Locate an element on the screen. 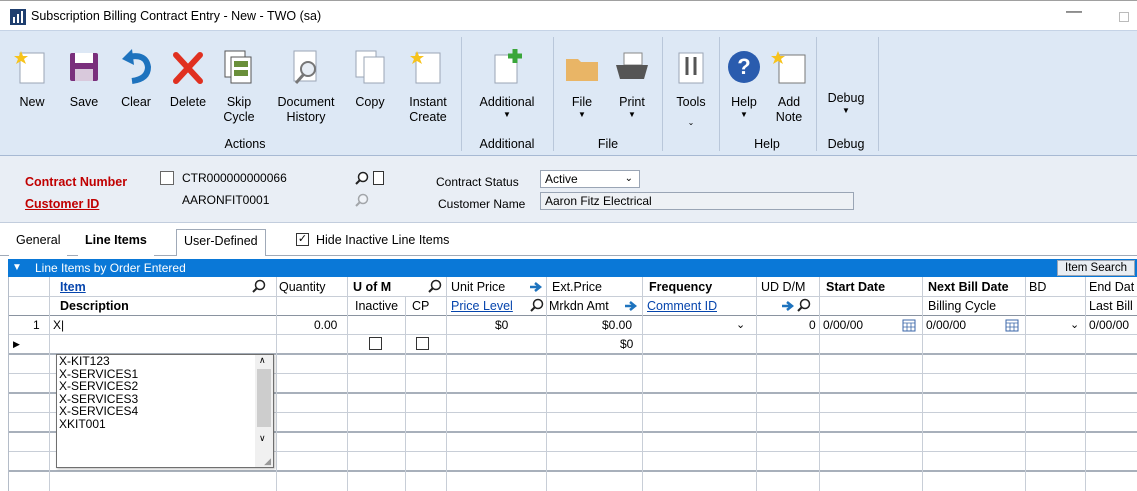  tab-line-items: Line Items is located at coordinates (116, 242).